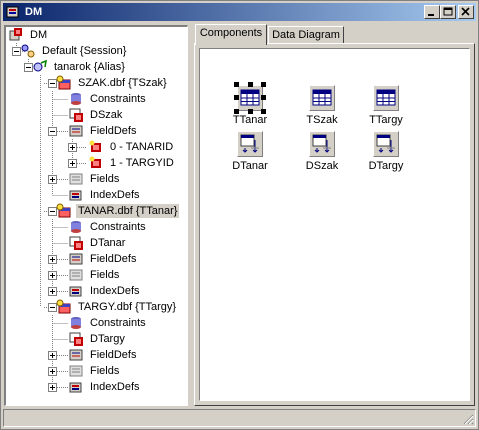 The height and width of the screenshot is (430, 479). What do you see at coordinates (191, 215) in the screenshot?
I see `panel-splitter` at bounding box center [191, 215].